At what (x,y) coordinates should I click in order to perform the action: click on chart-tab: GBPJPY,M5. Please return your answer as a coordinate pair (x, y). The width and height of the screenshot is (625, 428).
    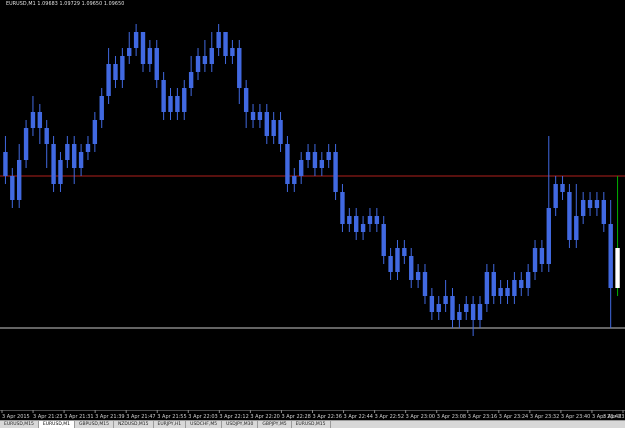
    Looking at the image, I should click on (275, 424).